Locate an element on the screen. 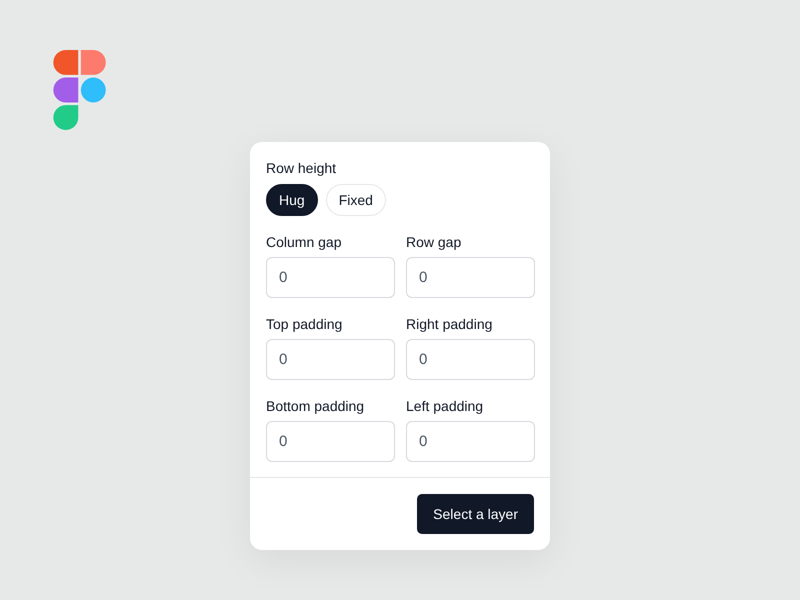  segment-option: Fixed is located at coordinates (356, 200).